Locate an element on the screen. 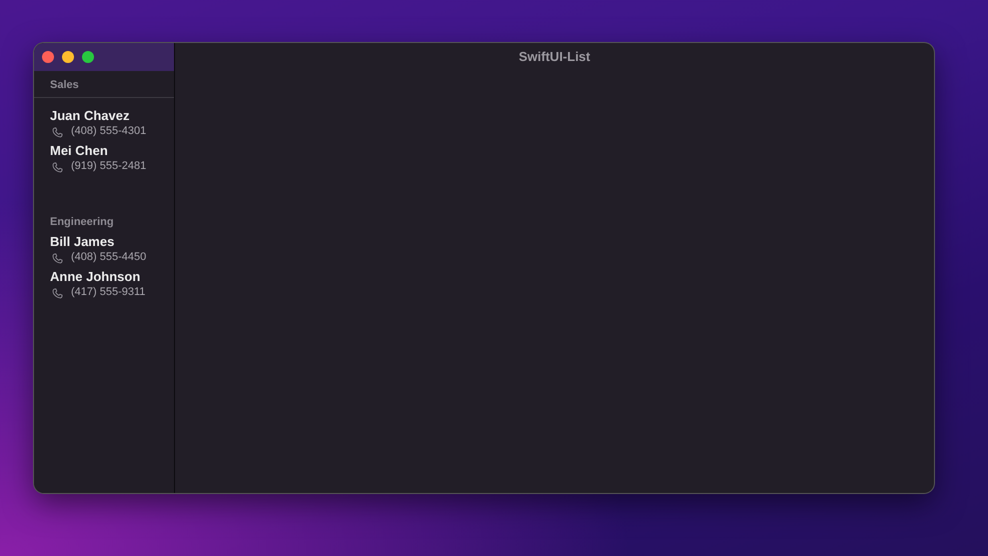 The height and width of the screenshot is (556, 988). contact-name: Mei Chen is located at coordinates (104, 151).